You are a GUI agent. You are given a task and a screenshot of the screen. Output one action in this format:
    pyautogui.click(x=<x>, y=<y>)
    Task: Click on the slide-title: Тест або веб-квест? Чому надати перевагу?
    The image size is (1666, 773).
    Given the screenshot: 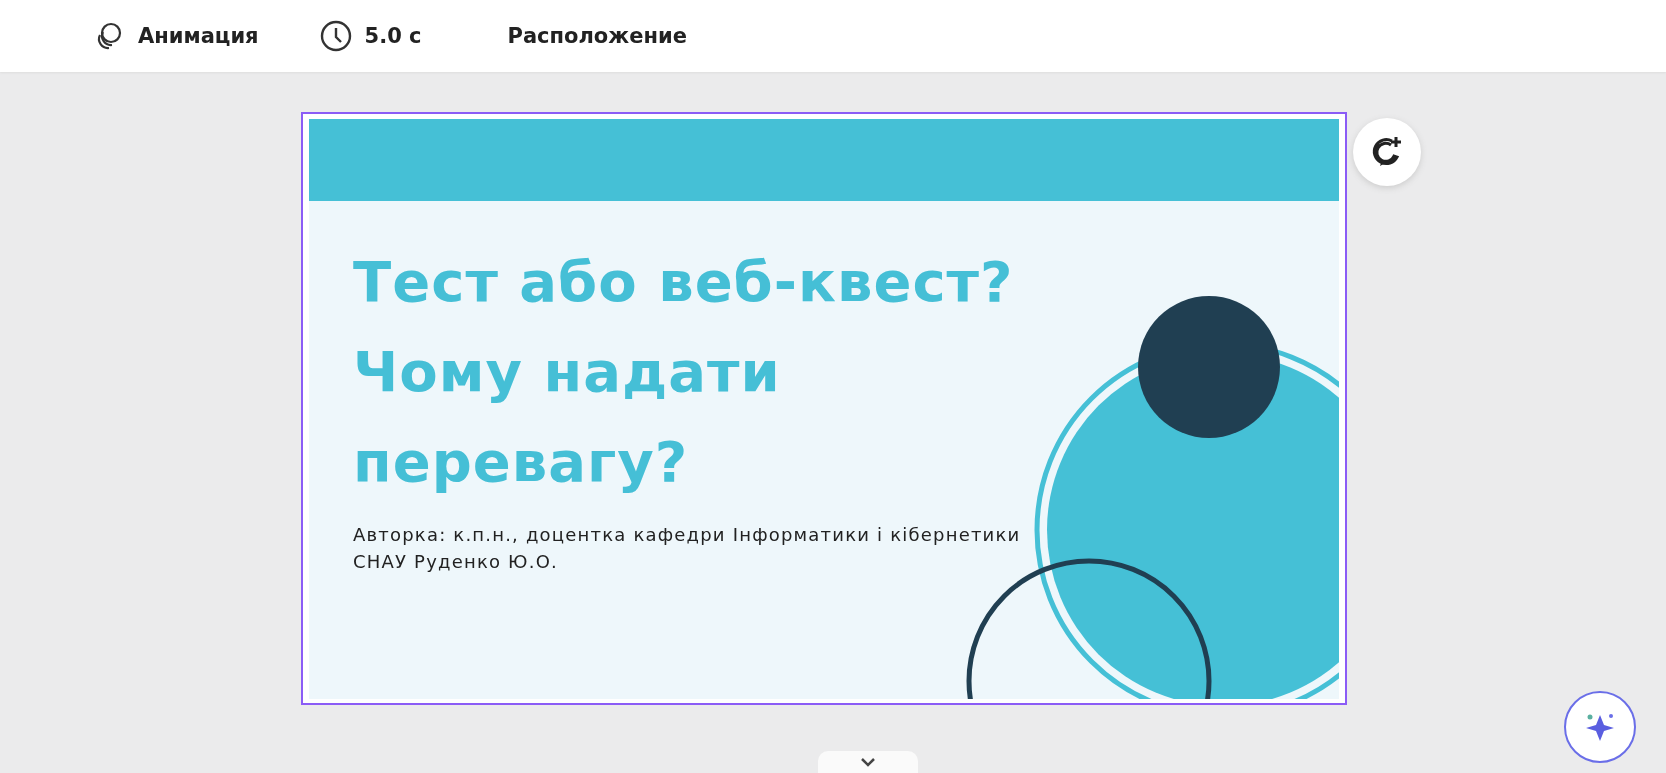 What is the action you would take?
    pyautogui.click(x=683, y=372)
    